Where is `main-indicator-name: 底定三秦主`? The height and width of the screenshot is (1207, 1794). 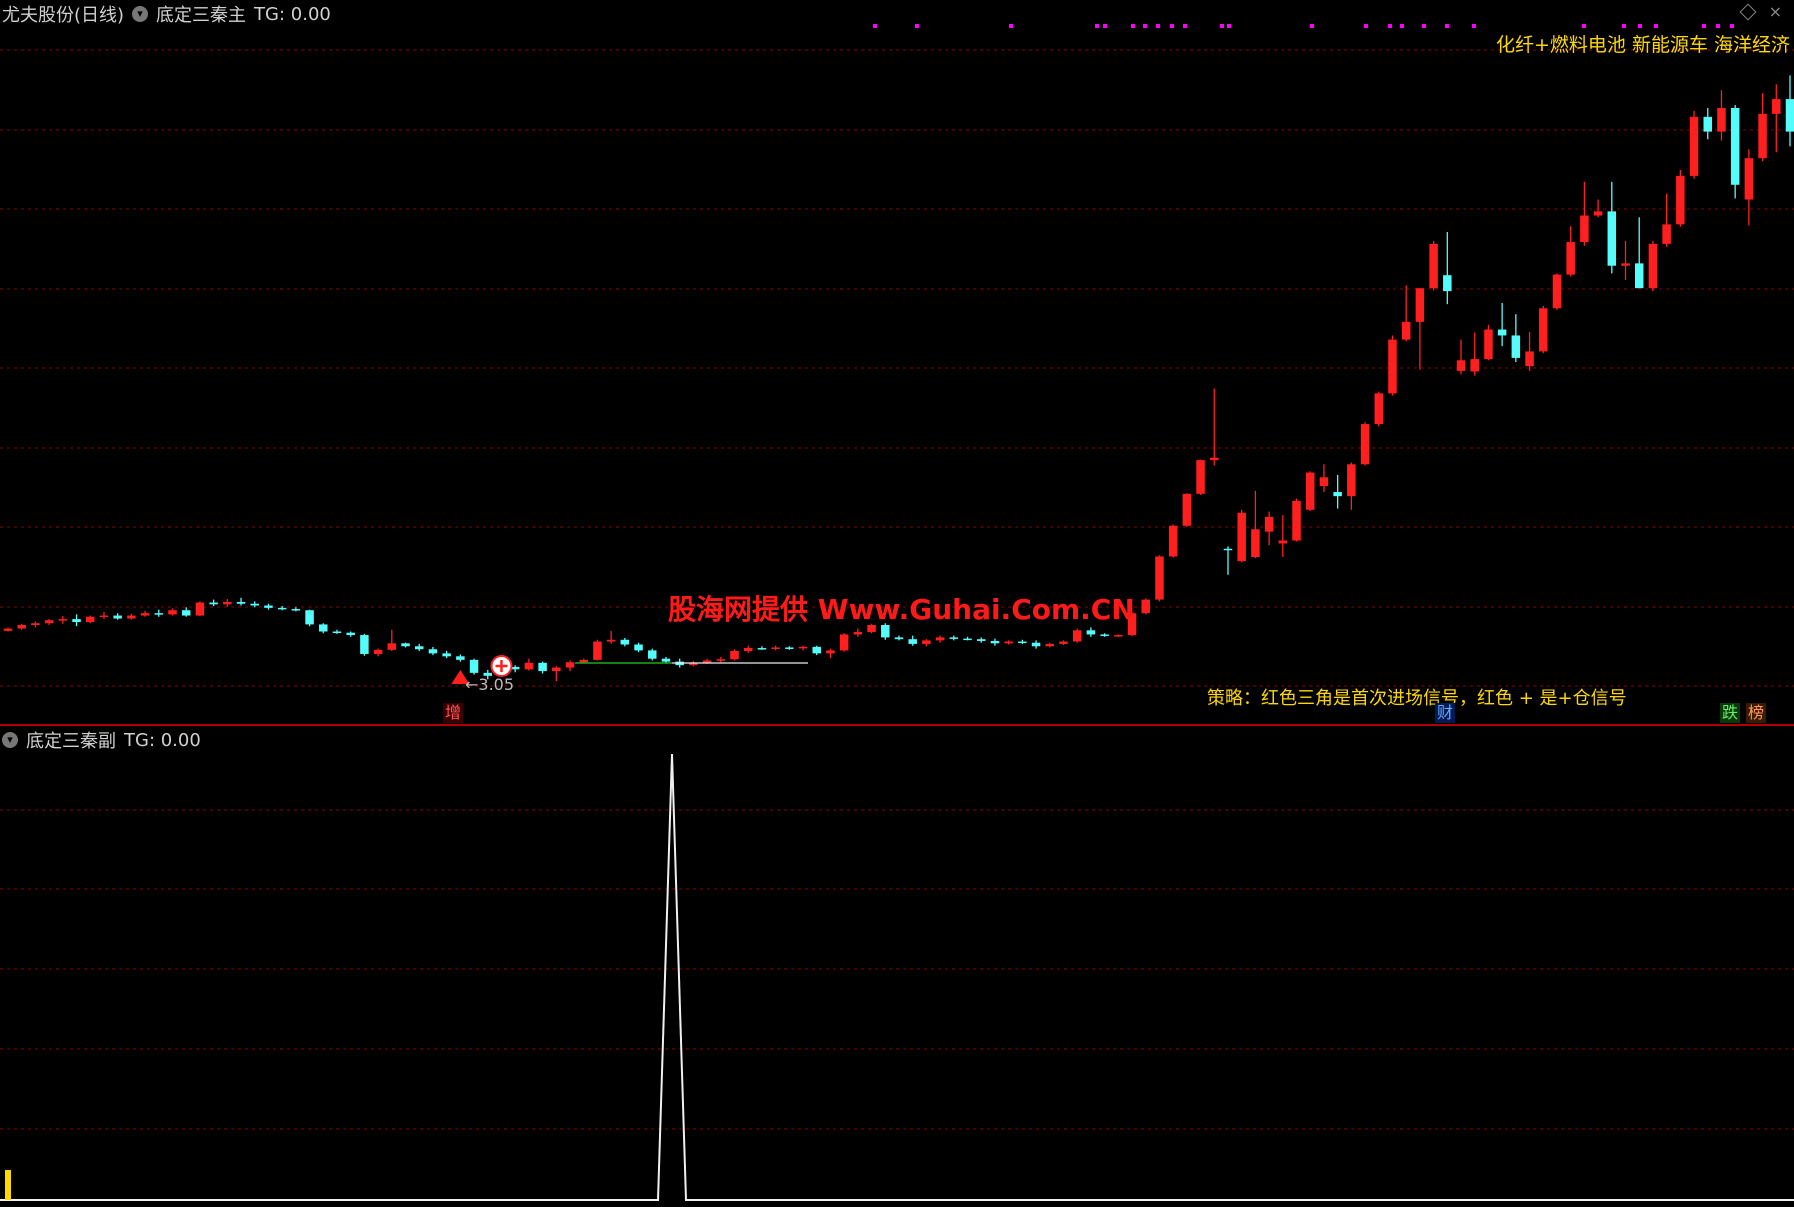
main-indicator-name: 底定三秦主 is located at coordinates (201, 14).